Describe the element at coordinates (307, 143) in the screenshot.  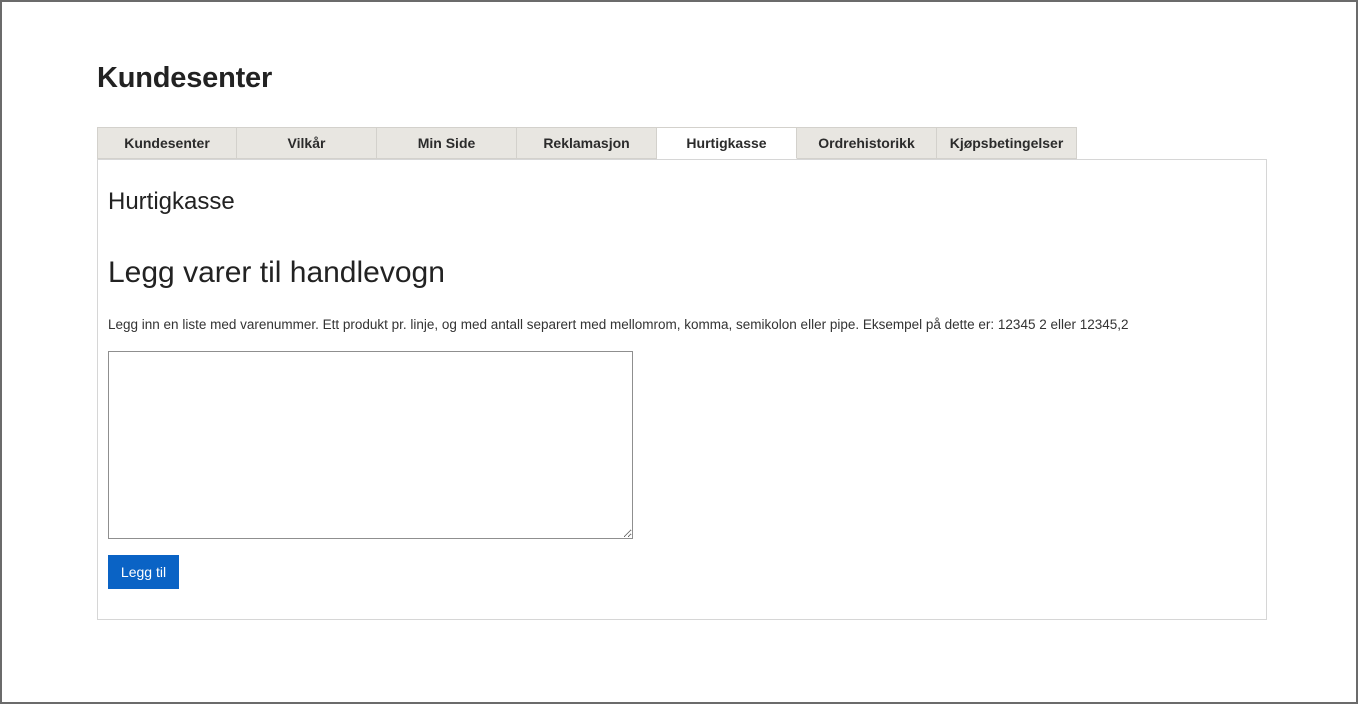
I see `tab-vilkar: Vilkår` at that location.